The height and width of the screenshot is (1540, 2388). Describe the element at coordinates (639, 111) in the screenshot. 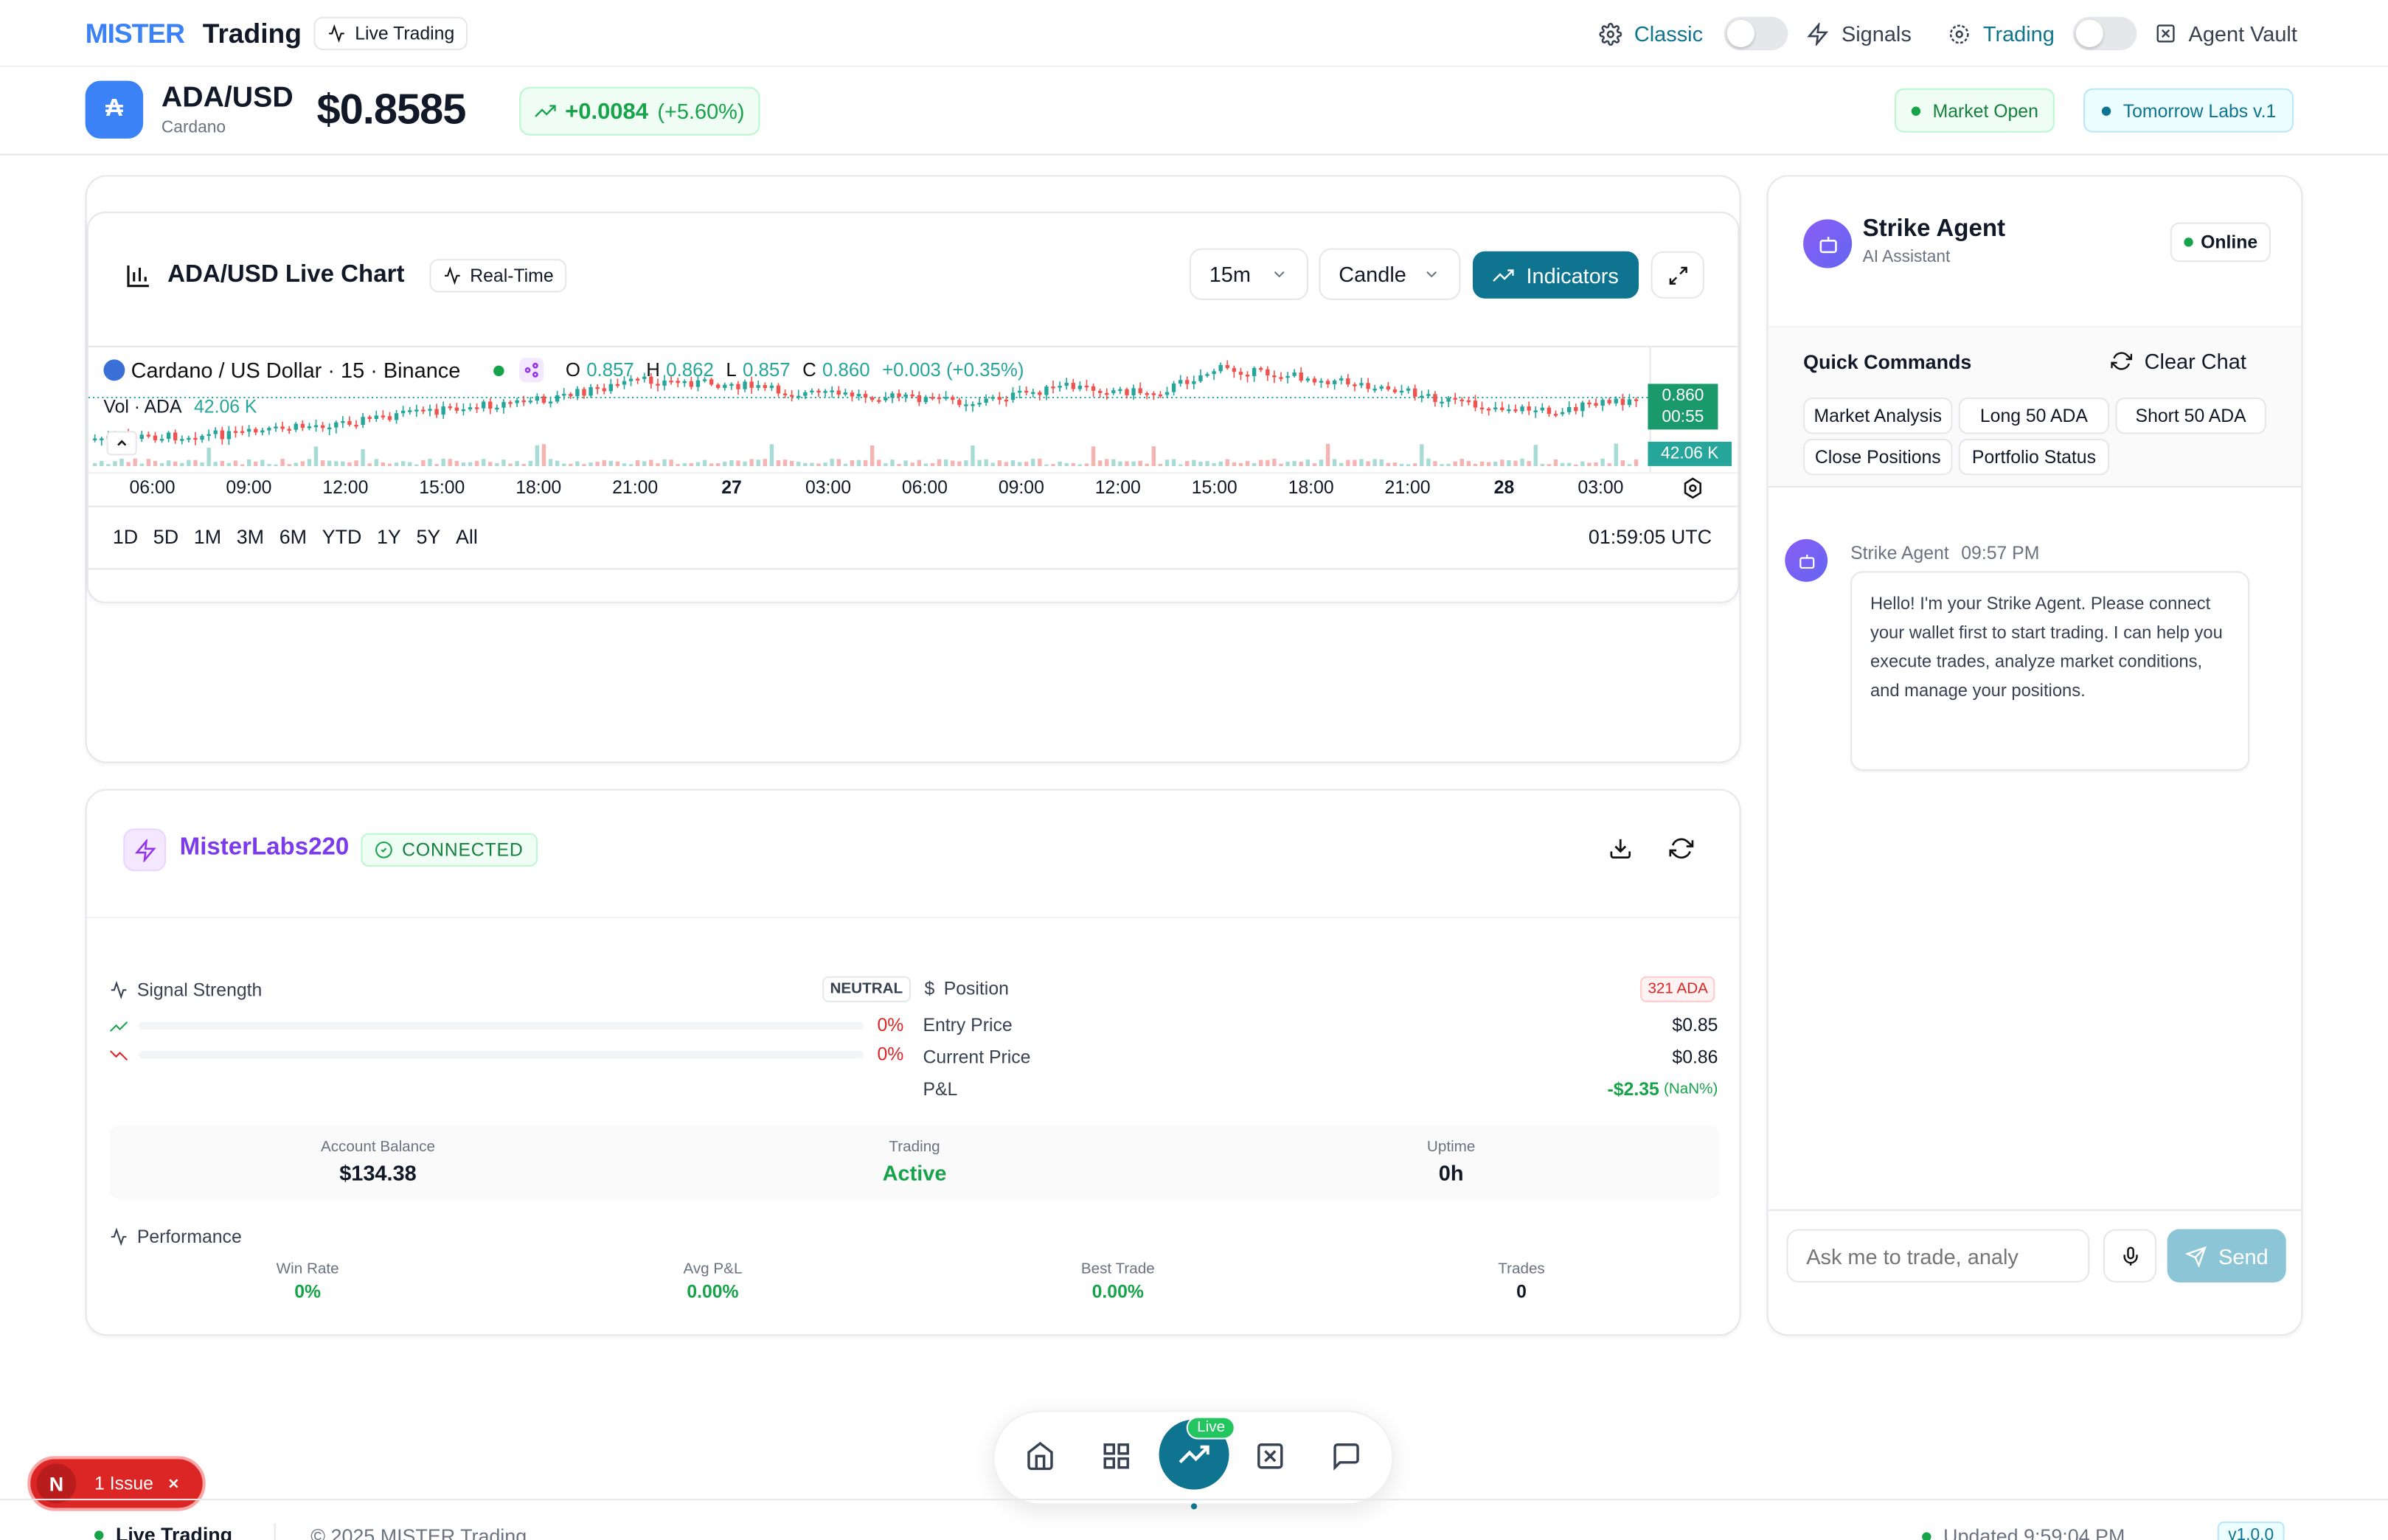

I see `ticker-change-badge: +0.0084 (+5.60%)` at that location.